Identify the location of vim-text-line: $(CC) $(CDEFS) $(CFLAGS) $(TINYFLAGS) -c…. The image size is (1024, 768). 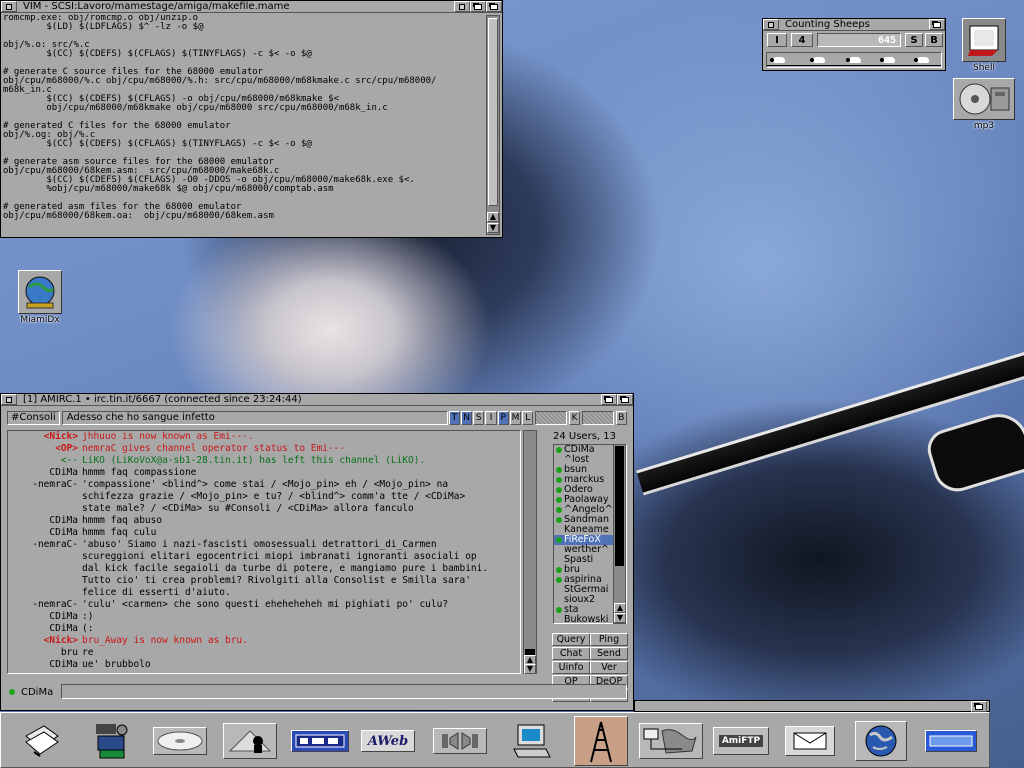
(157, 54).